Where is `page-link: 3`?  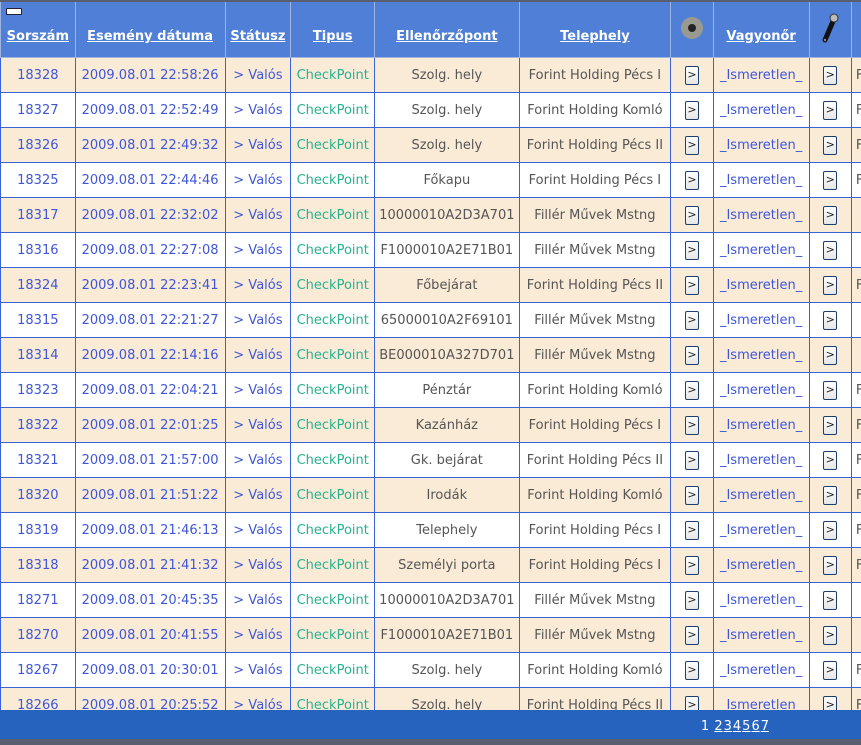
page-link: 3 is located at coordinates (728, 726).